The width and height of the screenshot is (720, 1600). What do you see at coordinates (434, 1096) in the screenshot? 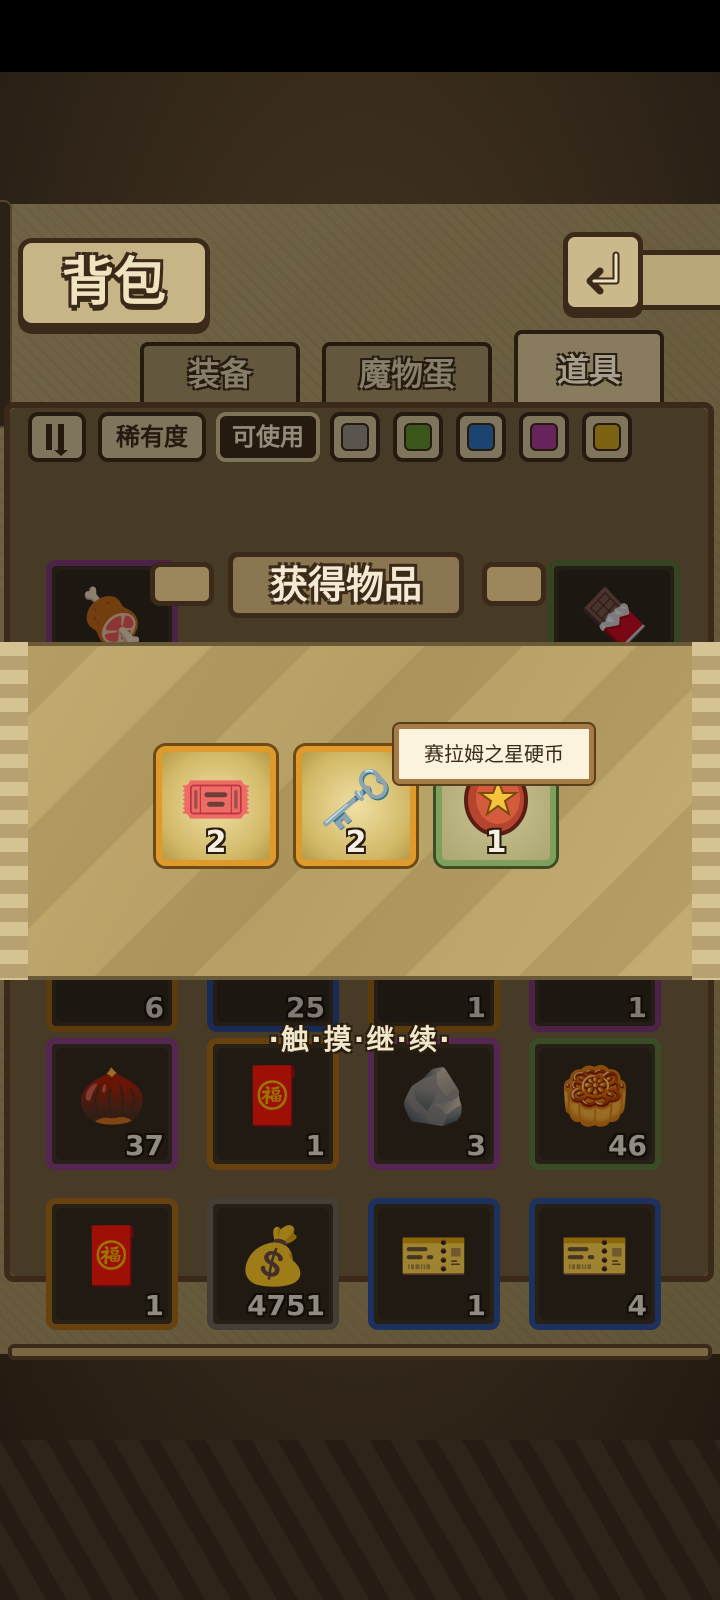
I see `ore-rock-icon: 🪨` at bounding box center [434, 1096].